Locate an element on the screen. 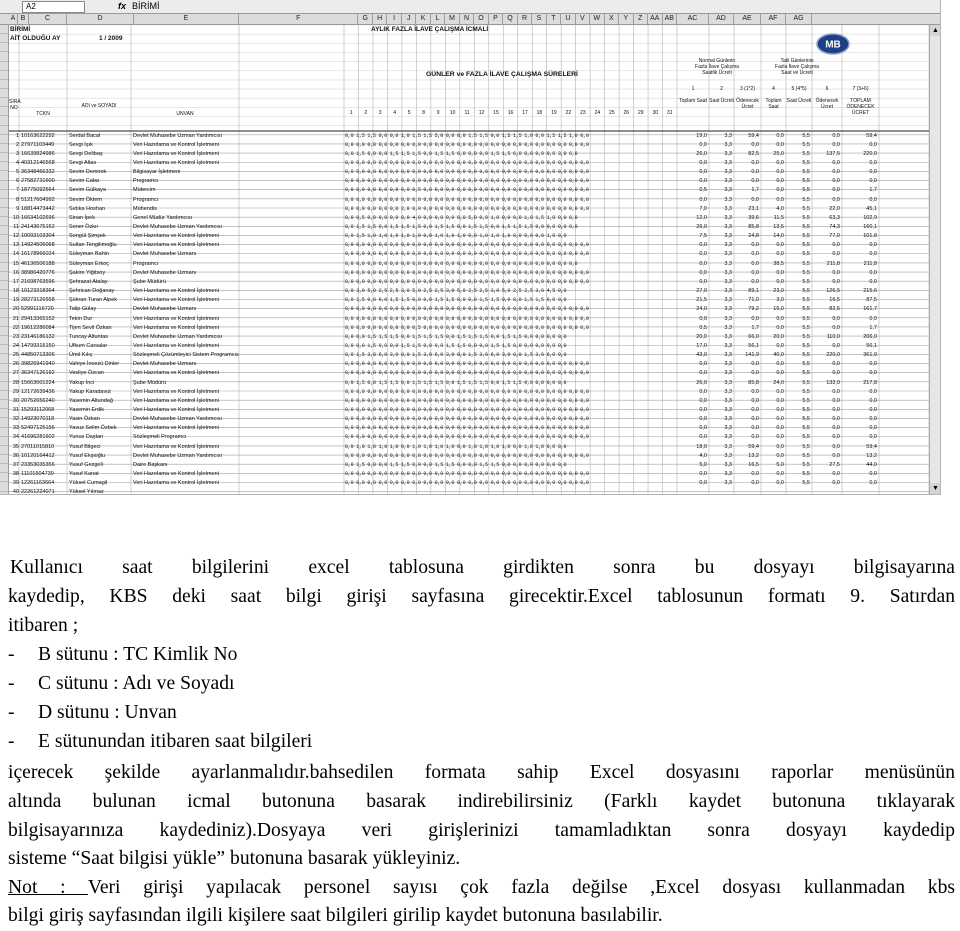  cell-no: 6 is located at coordinates (14, 181).